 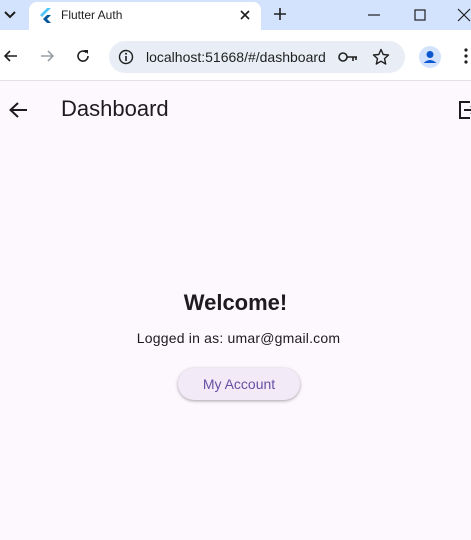 I want to click on tab-dropdown-icon, so click(x=10, y=14).